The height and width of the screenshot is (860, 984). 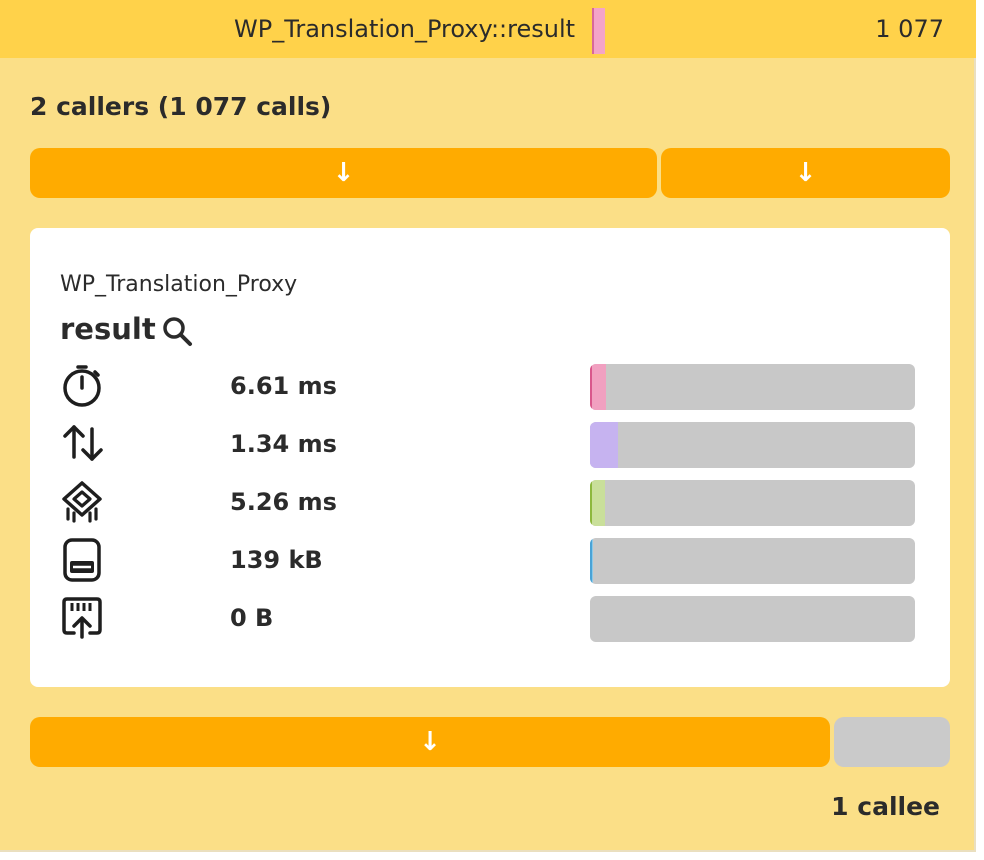 What do you see at coordinates (82, 560) in the screenshot?
I see `memory-icon` at bounding box center [82, 560].